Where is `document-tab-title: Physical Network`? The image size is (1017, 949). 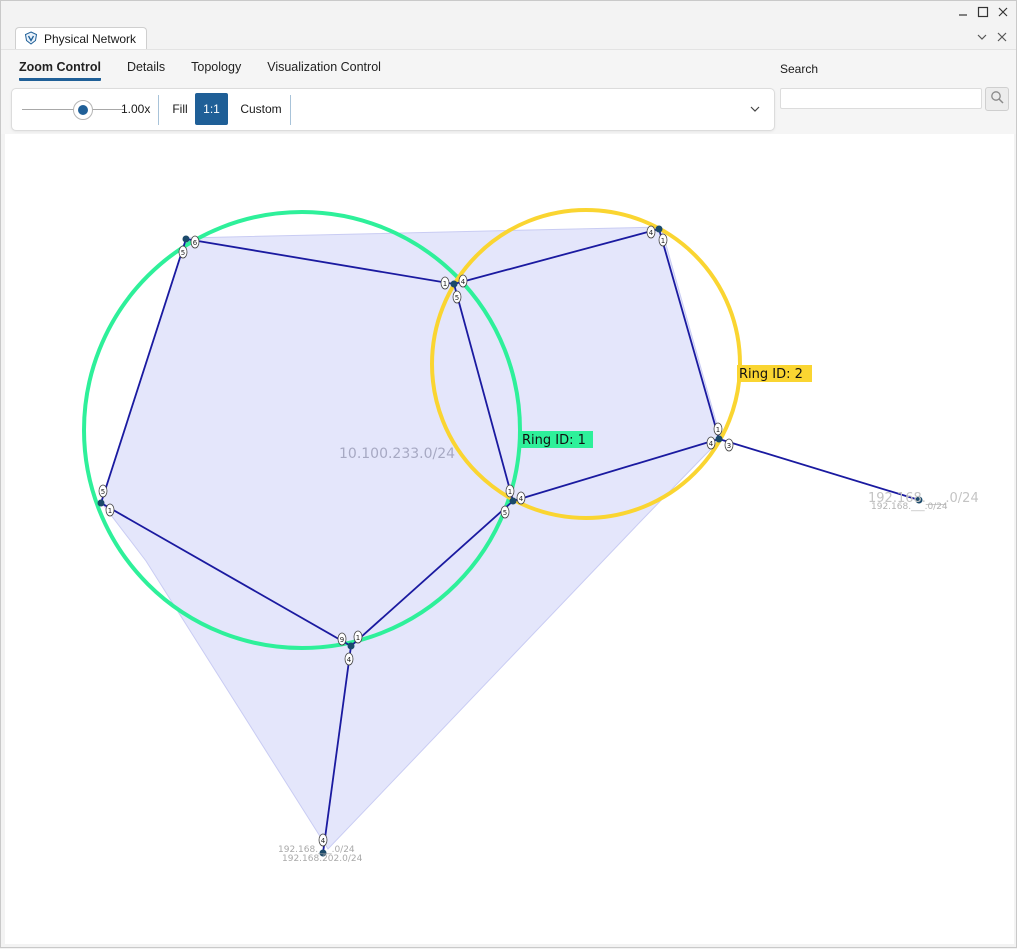 document-tab-title: Physical Network is located at coordinates (90, 39).